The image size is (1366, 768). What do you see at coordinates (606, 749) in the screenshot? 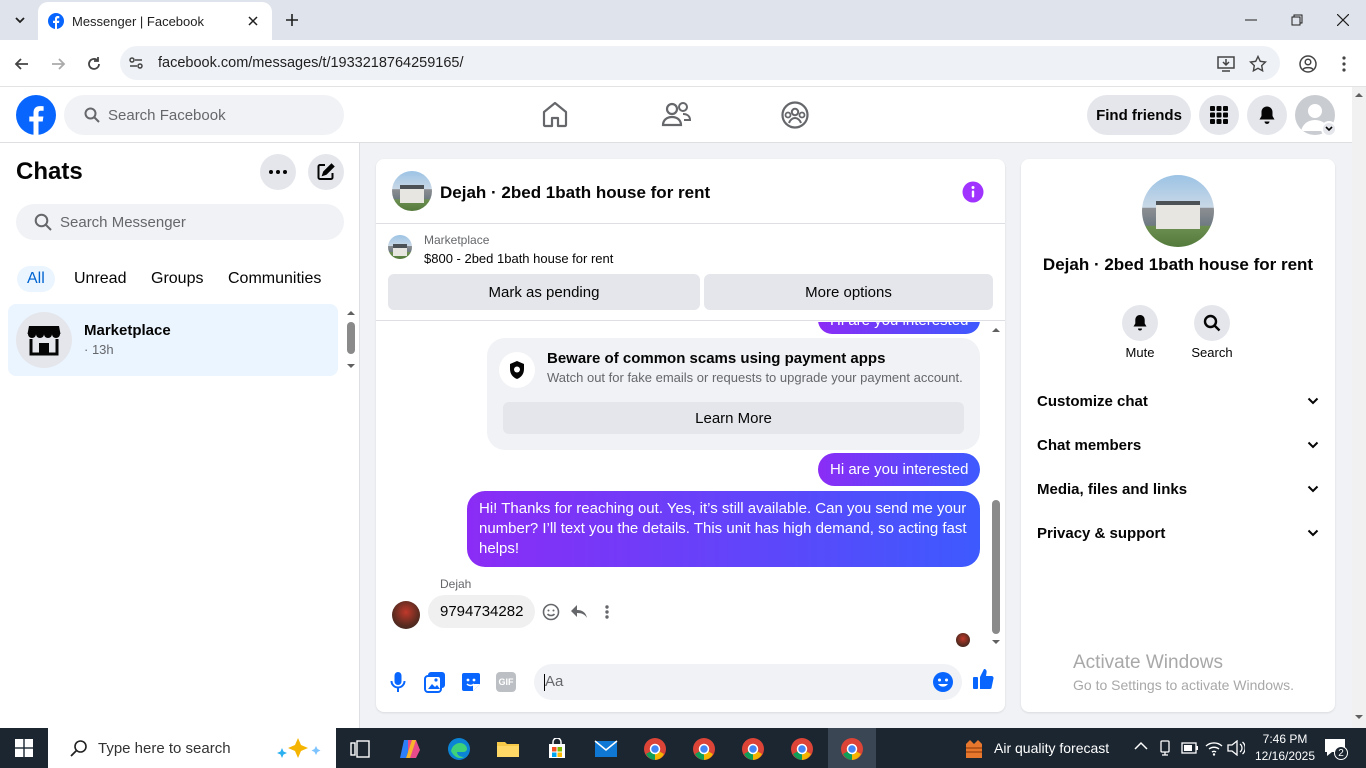
I see `mail-icon` at bounding box center [606, 749].